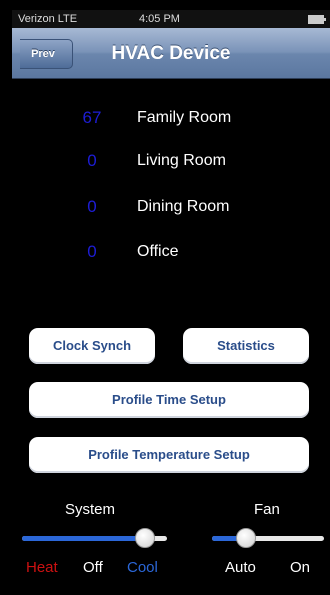 The height and width of the screenshot is (595, 330). What do you see at coordinates (245, 538) in the screenshot?
I see `fan-slider-thumb` at bounding box center [245, 538].